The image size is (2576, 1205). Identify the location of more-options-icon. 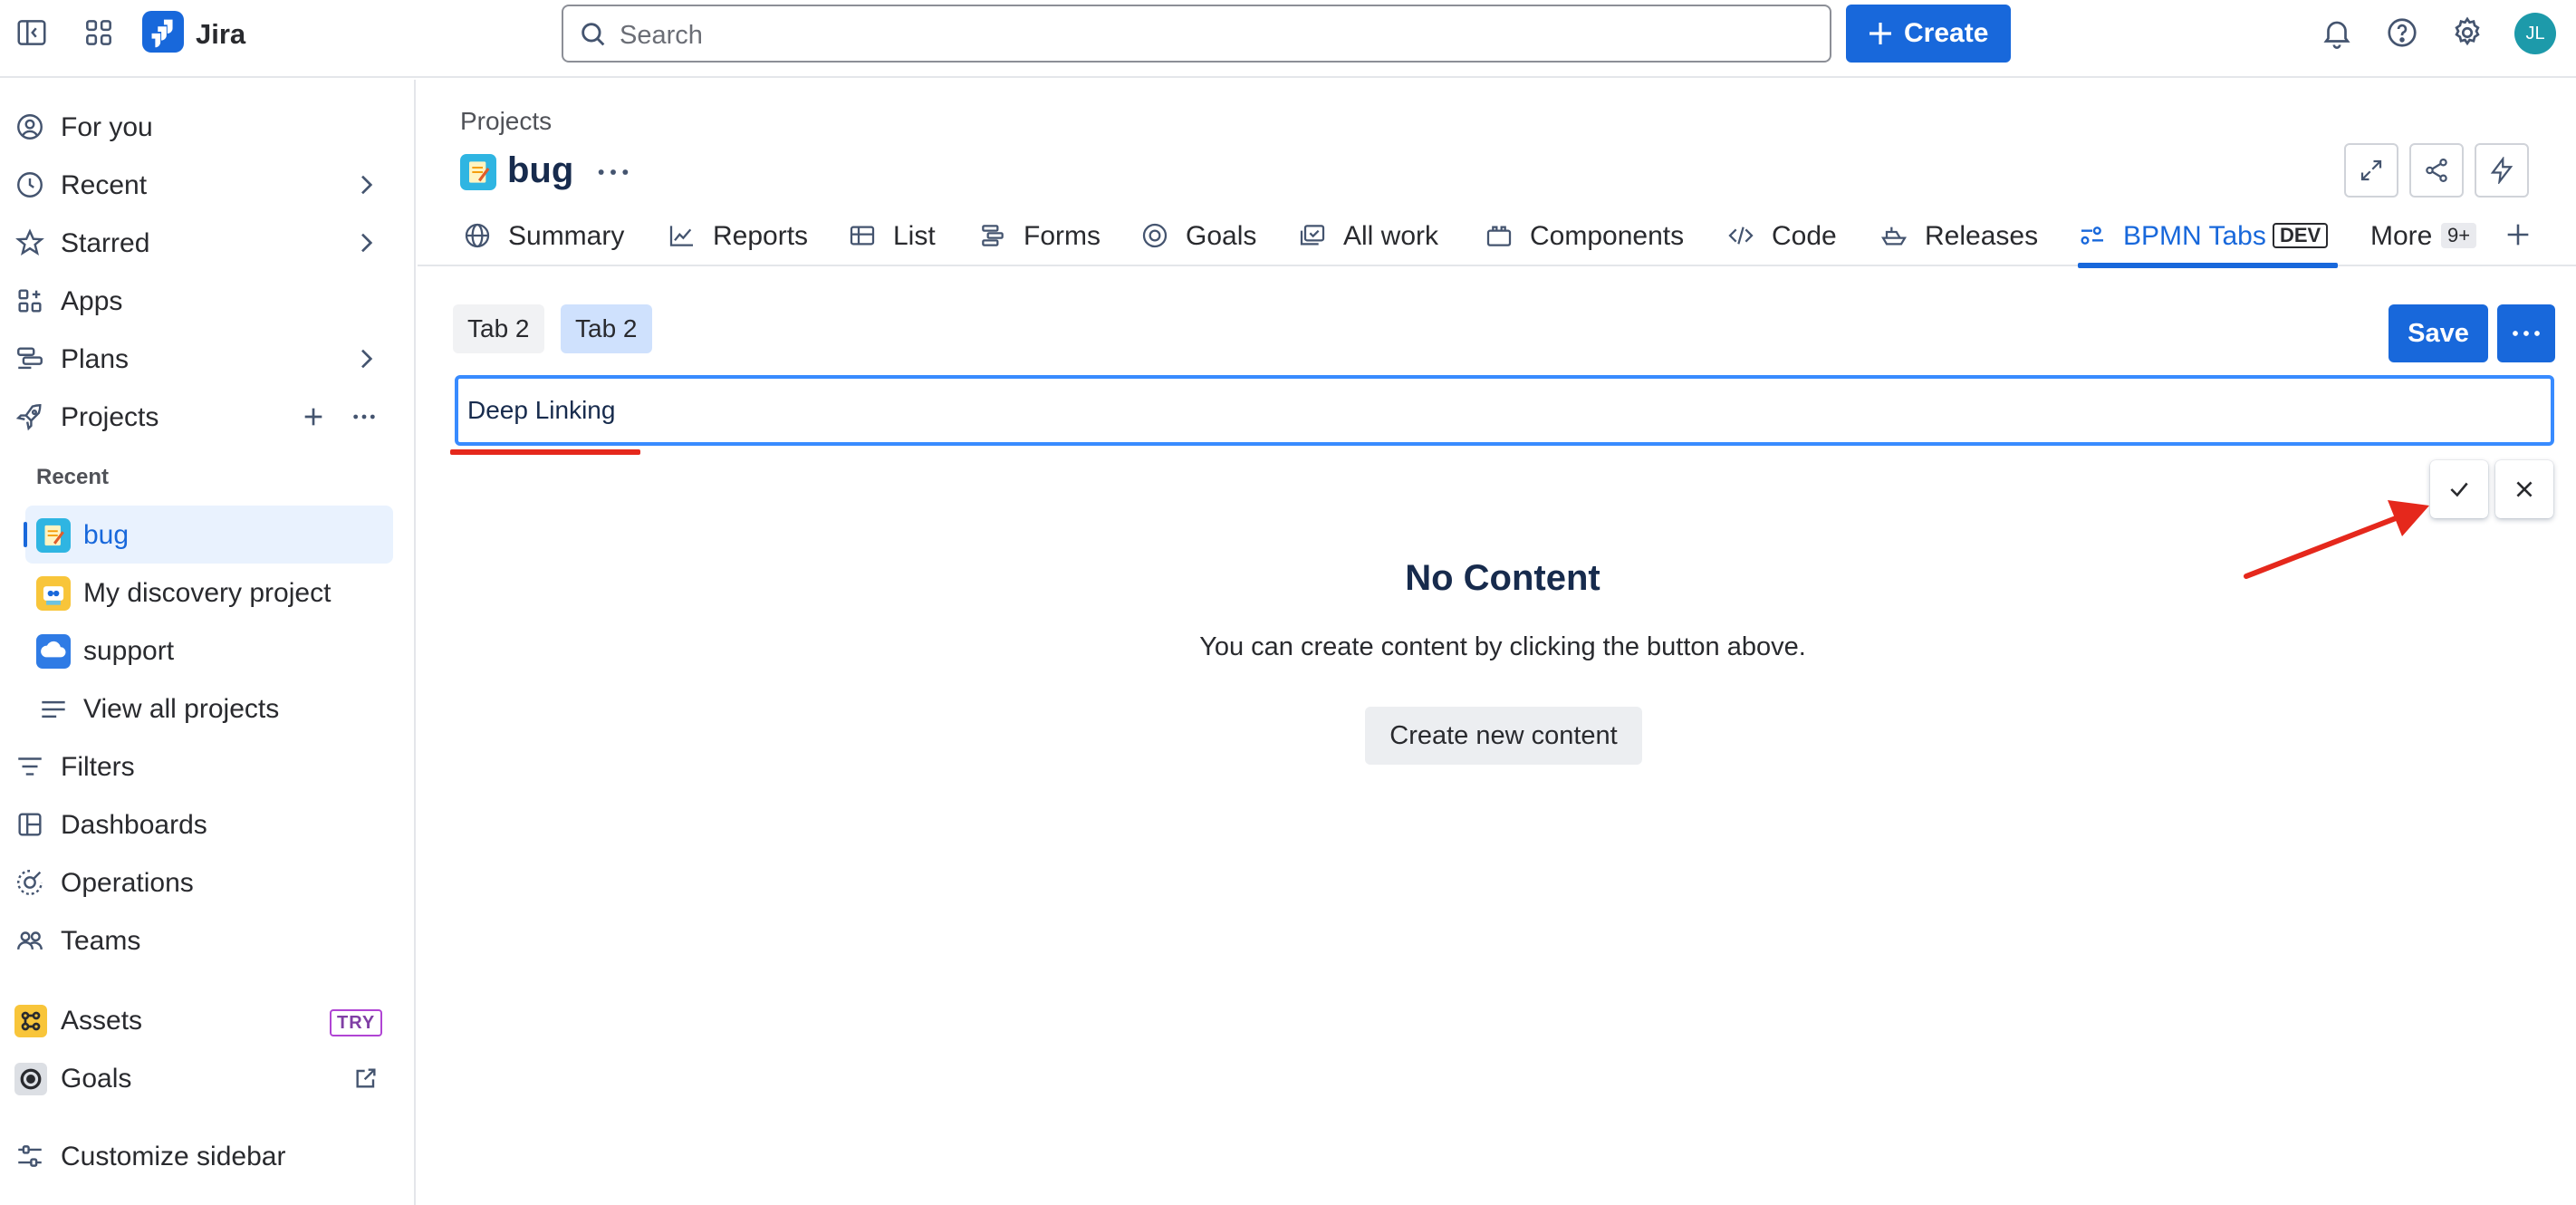
(364, 416).